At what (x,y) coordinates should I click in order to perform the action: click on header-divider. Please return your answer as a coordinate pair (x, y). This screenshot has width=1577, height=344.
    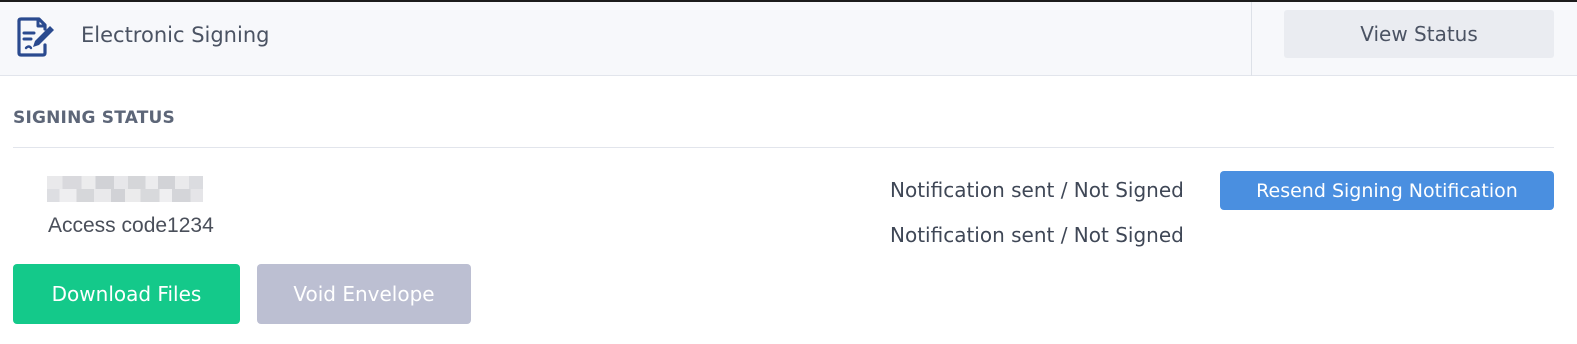
    Looking at the image, I should click on (1251, 39).